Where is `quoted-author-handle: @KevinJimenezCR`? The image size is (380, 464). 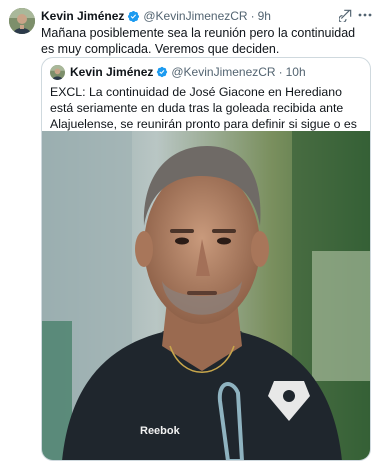
quoted-author-handle: @KevinJimenezCR is located at coordinates (223, 72).